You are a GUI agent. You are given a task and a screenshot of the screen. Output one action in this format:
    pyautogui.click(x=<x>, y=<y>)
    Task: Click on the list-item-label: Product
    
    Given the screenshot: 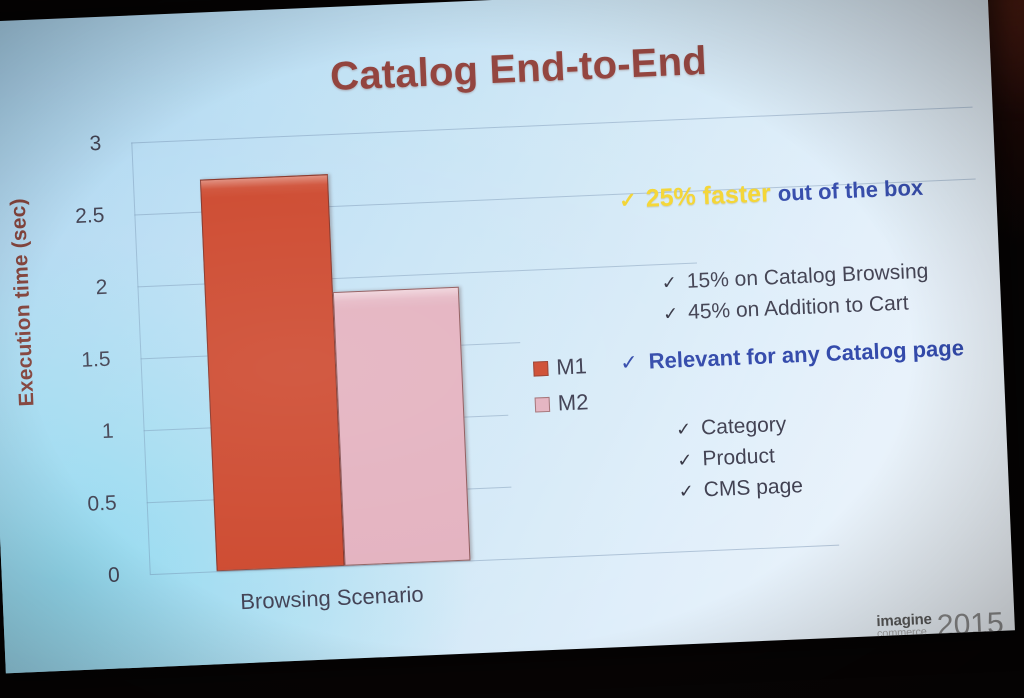 What is the action you would take?
    pyautogui.click(x=738, y=457)
    